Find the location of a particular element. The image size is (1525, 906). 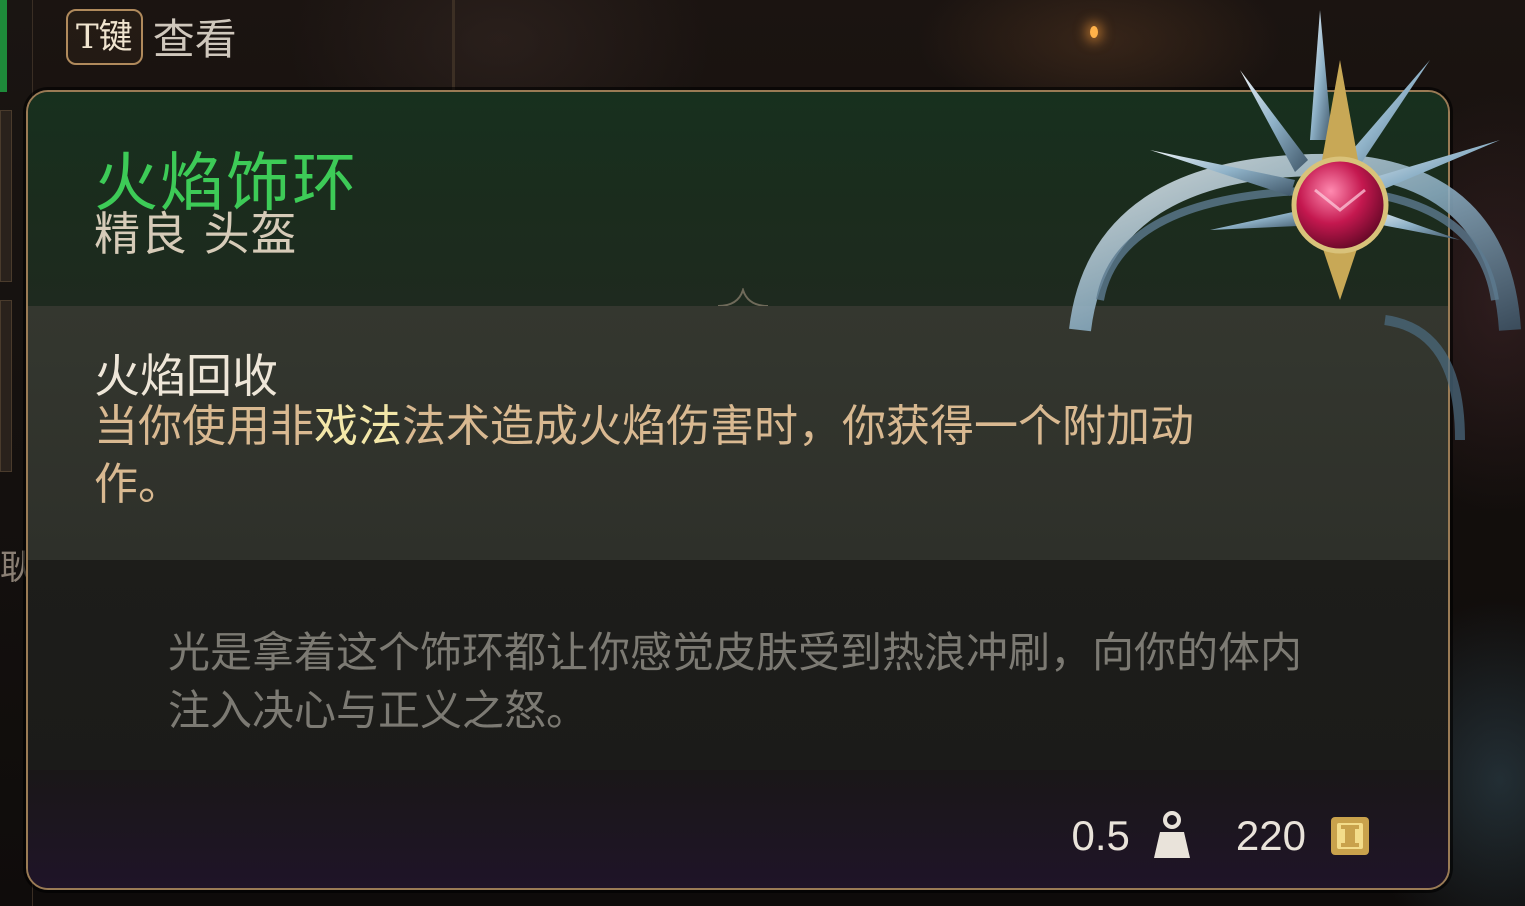

selection-indicator is located at coordinates (3, 46).